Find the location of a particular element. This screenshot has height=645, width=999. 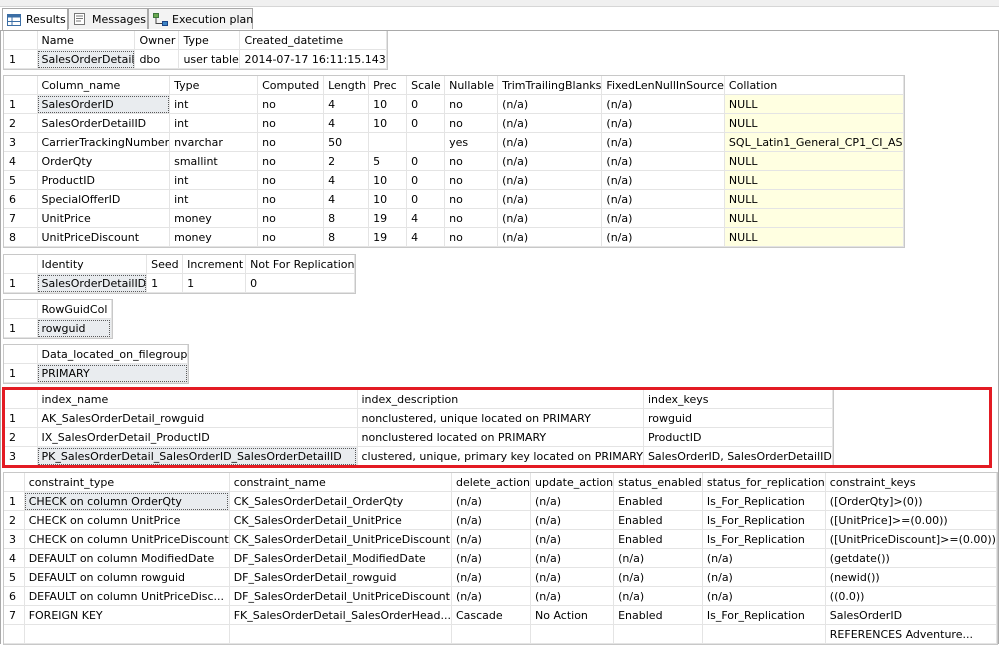

grid-cell: 2 is located at coordinates (346, 161).